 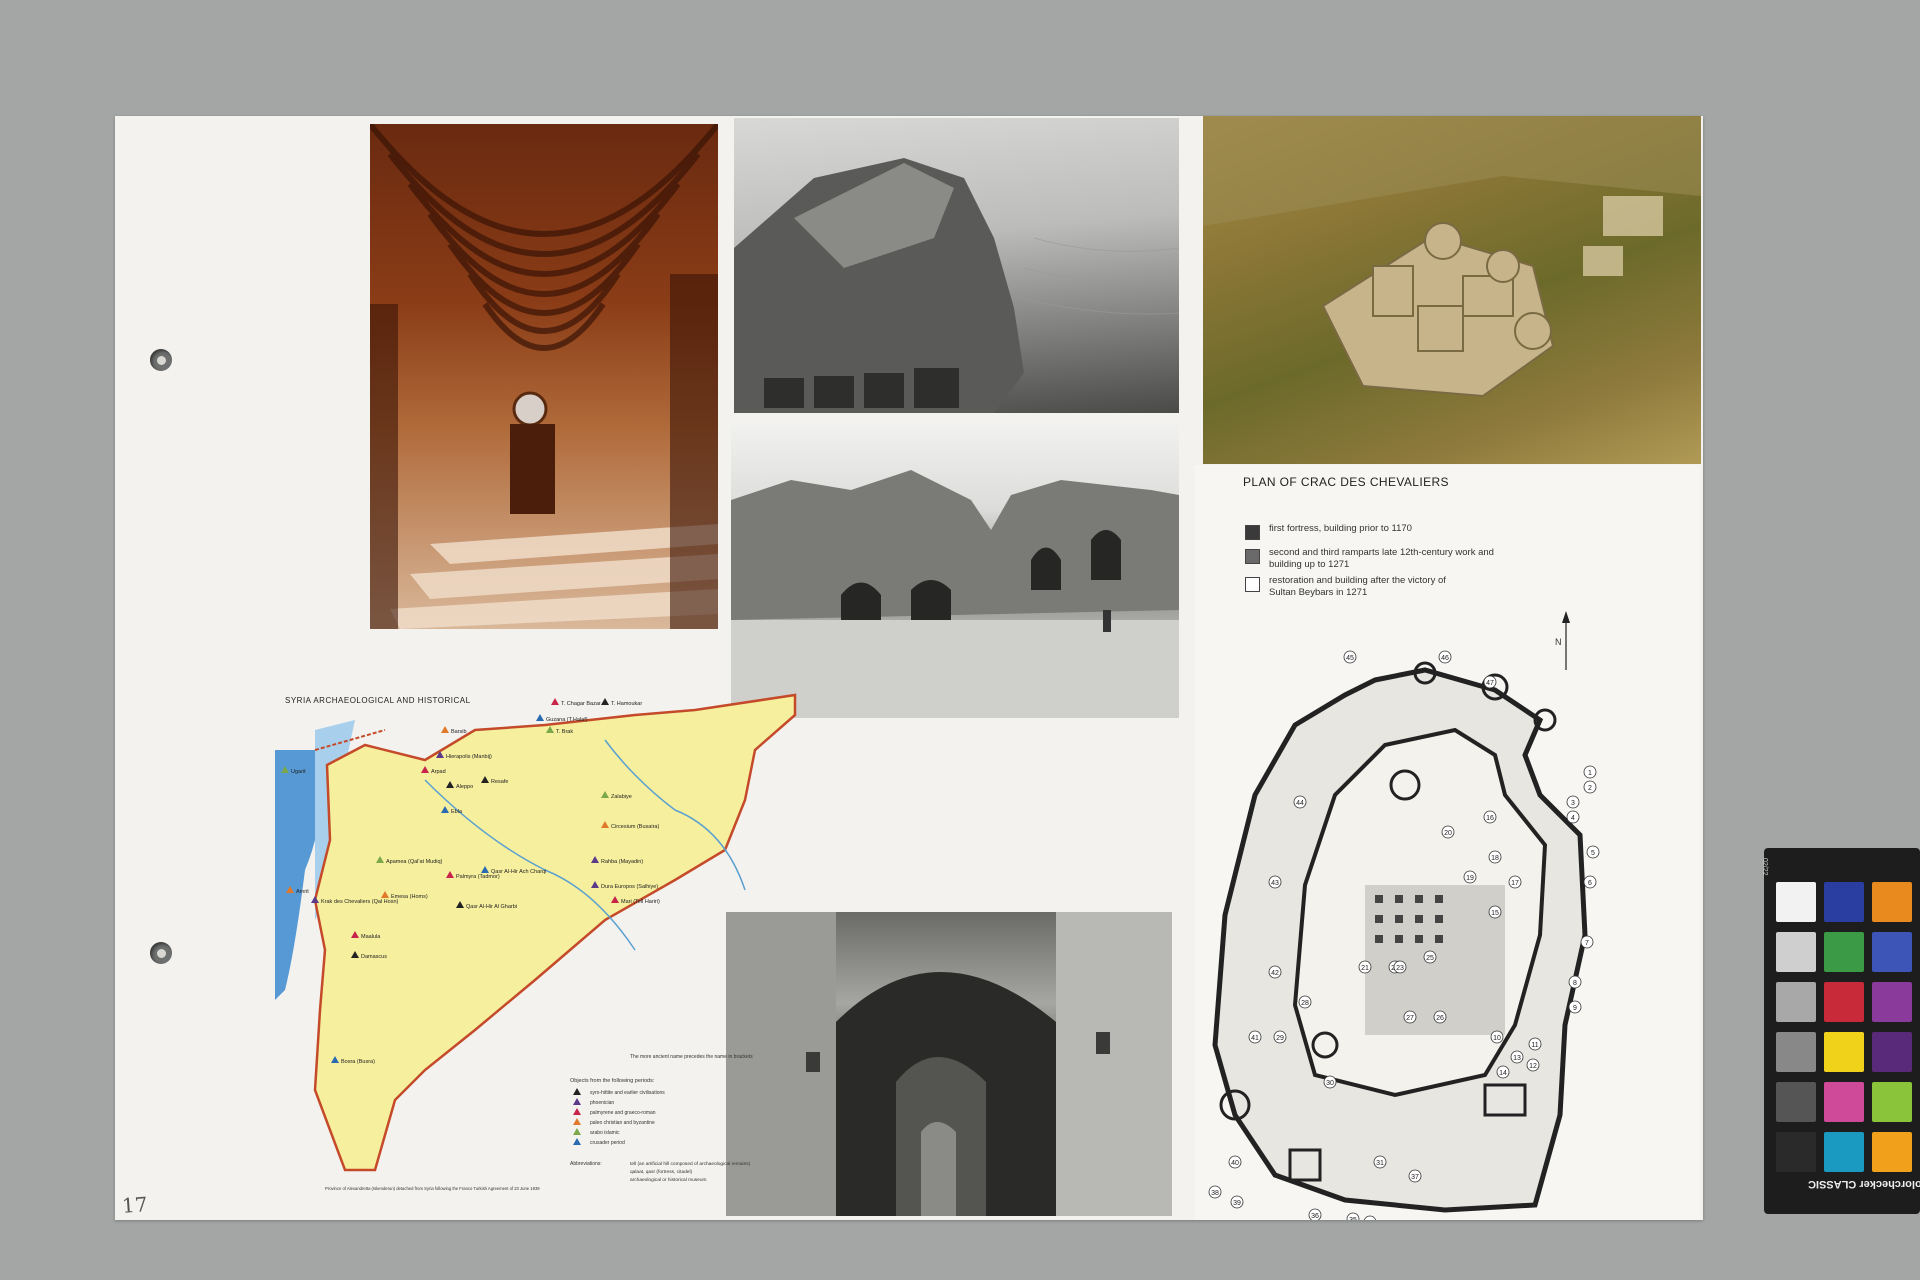 What do you see at coordinates (1275, 883) in the screenshot?
I see `plan-number: 43` at bounding box center [1275, 883].